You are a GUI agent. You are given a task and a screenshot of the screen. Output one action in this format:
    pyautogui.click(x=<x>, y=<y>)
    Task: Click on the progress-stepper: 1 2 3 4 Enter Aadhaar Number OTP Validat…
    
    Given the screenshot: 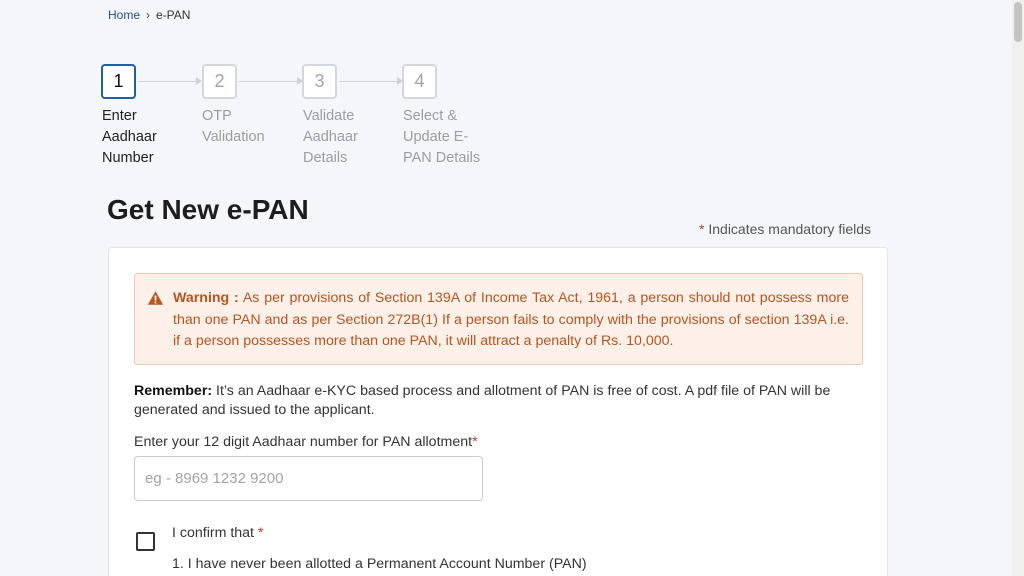 What is the action you would take?
    pyautogui.click(x=311, y=119)
    